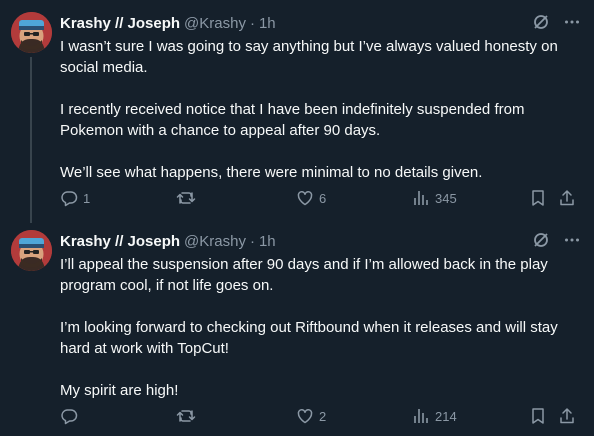 The height and width of the screenshot is (436, 594). I want to click on thread-connector-line, so click(31, 140).